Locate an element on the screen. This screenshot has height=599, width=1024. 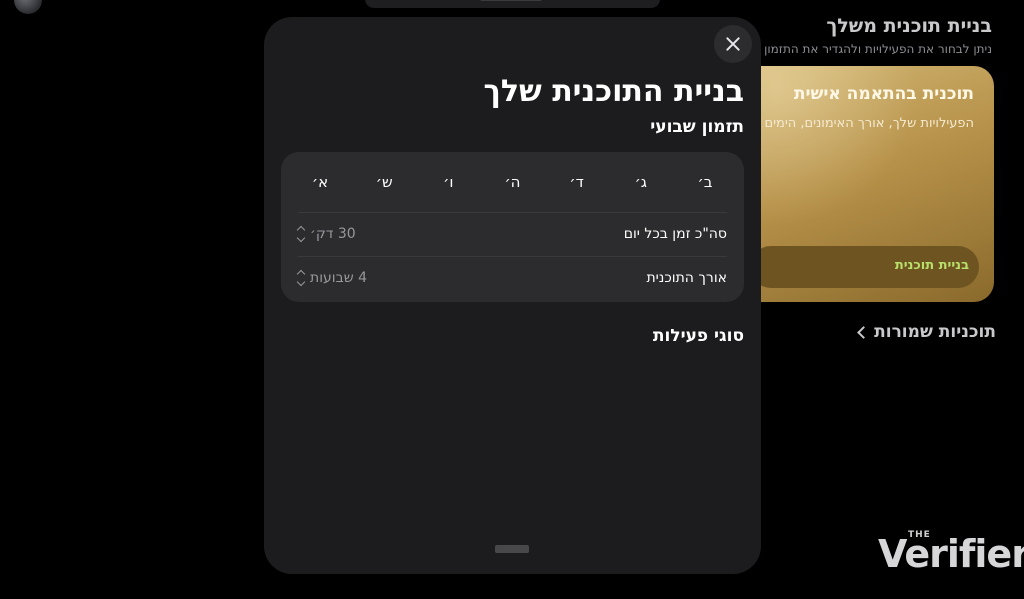
plan-length-row: אורך התוכנית 4 שבועות is located at coordinates (511, 278).